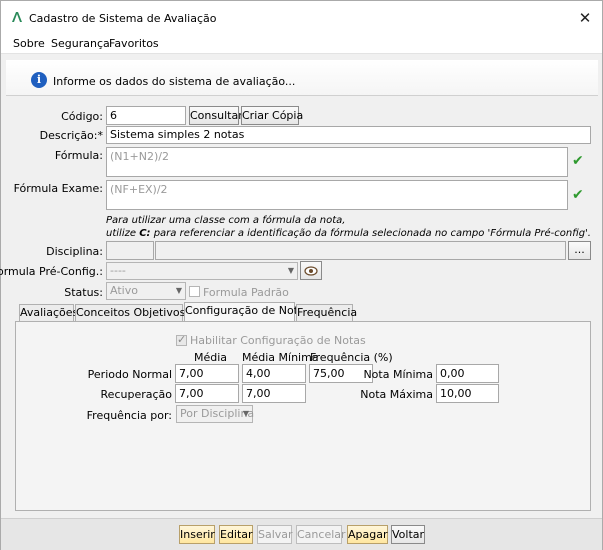 Image resolution: width=603 pixels, height=550 pixels. Describe the element at coordinates (360, 250) in the screenshot. I see `disciplina-name-input` at that location.